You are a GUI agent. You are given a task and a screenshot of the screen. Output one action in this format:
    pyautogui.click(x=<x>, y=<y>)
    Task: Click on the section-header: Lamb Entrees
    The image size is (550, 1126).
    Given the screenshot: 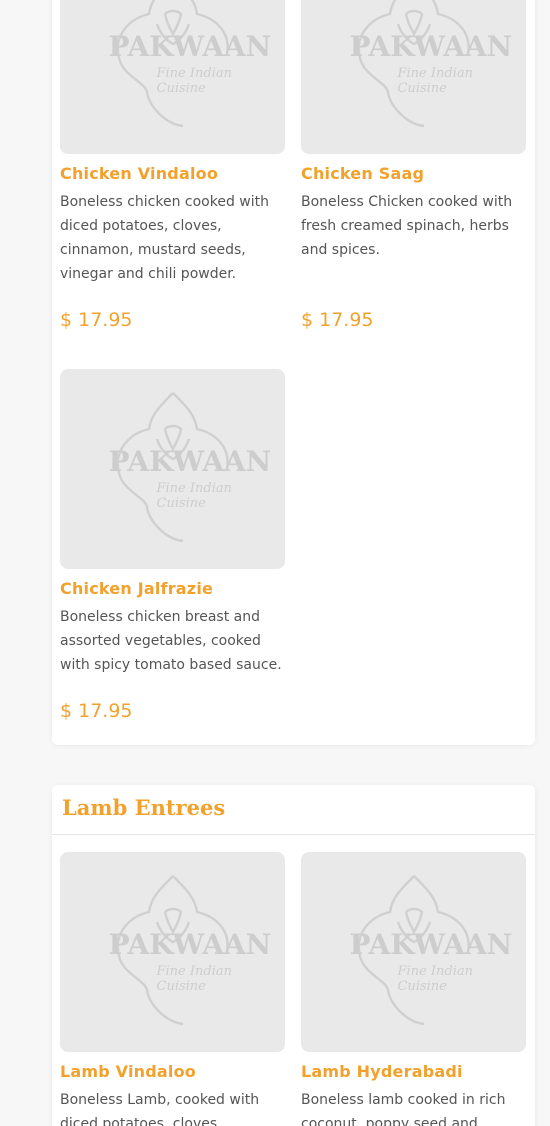 What is the action you would take?
    pyautogui.click(x=293, y=810)
    